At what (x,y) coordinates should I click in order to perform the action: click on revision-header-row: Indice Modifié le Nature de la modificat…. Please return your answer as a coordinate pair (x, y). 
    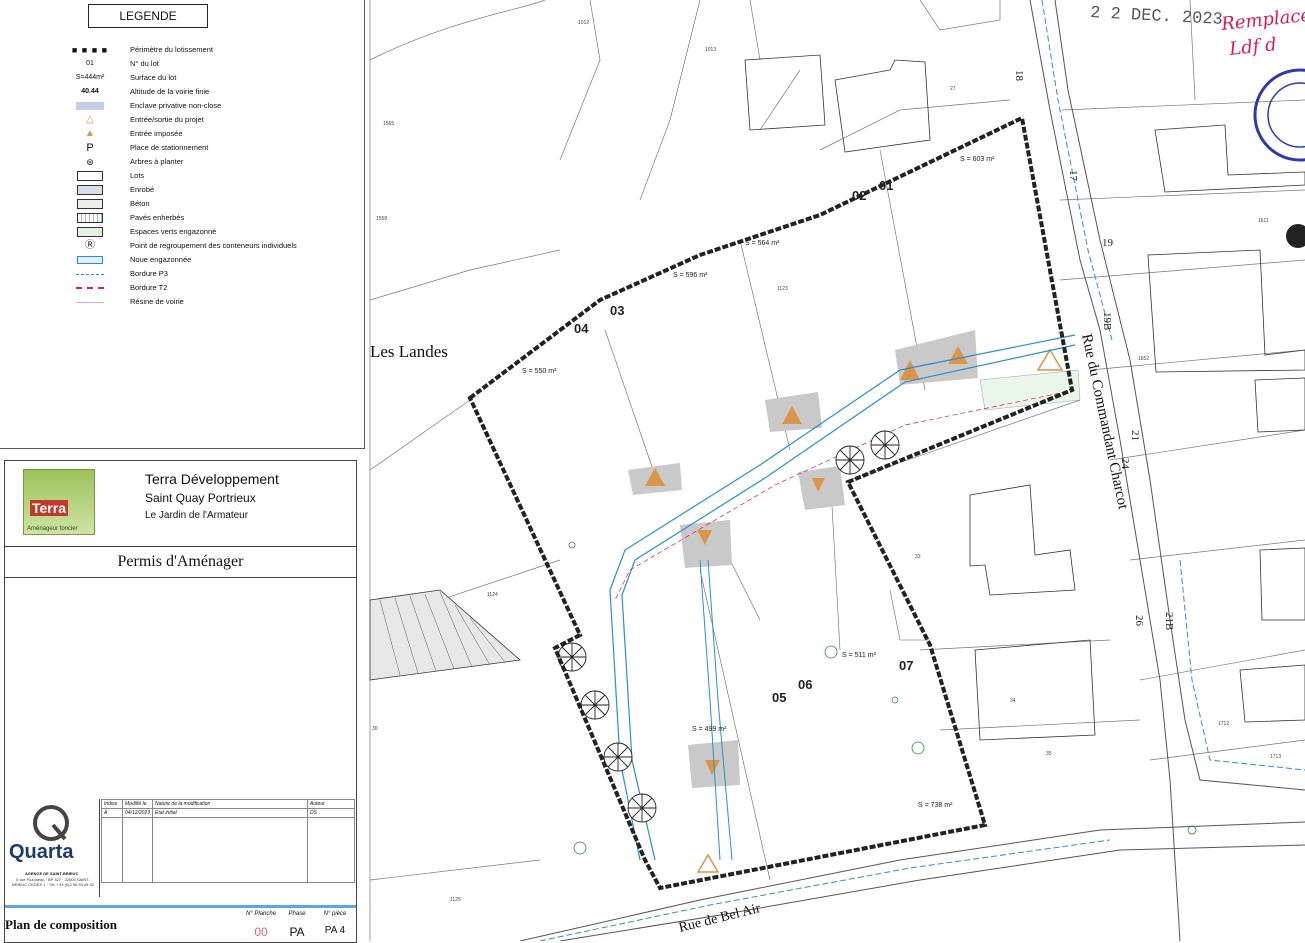
    Looking at the image, I should click on (228, 804).